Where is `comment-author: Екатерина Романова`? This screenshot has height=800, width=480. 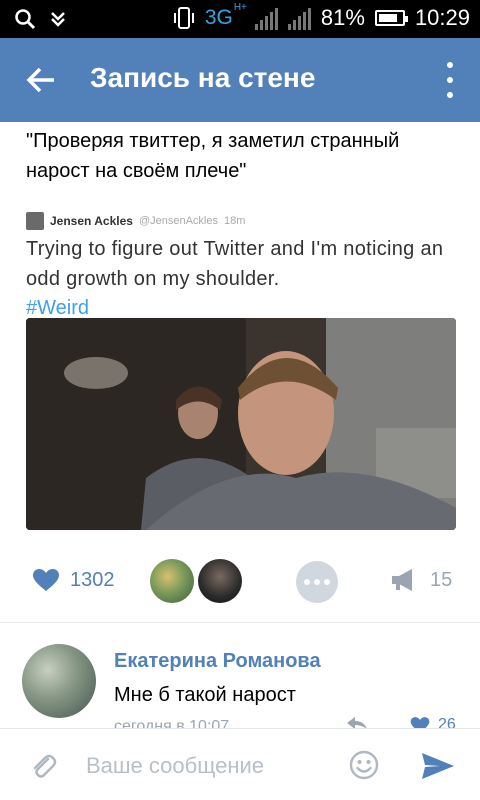 comment-author: Екатерина Романова is located at coordinates (217, 661).